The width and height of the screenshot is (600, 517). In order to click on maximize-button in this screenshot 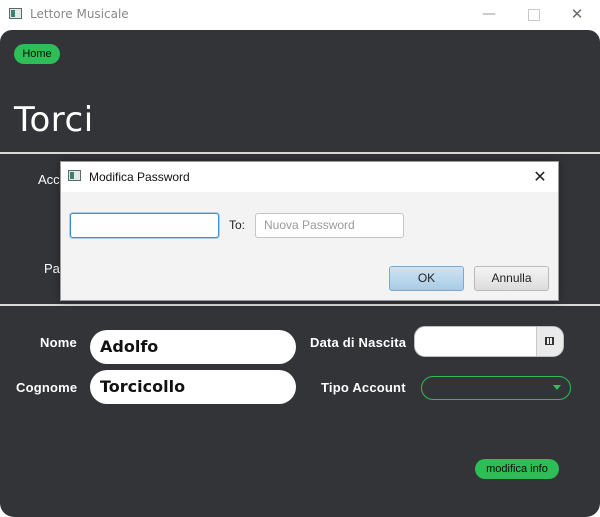, I will do `click(533, 15)`.